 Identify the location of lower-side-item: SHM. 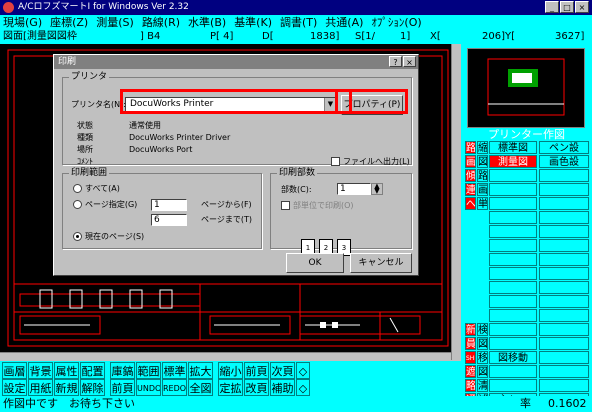
(470, 357).